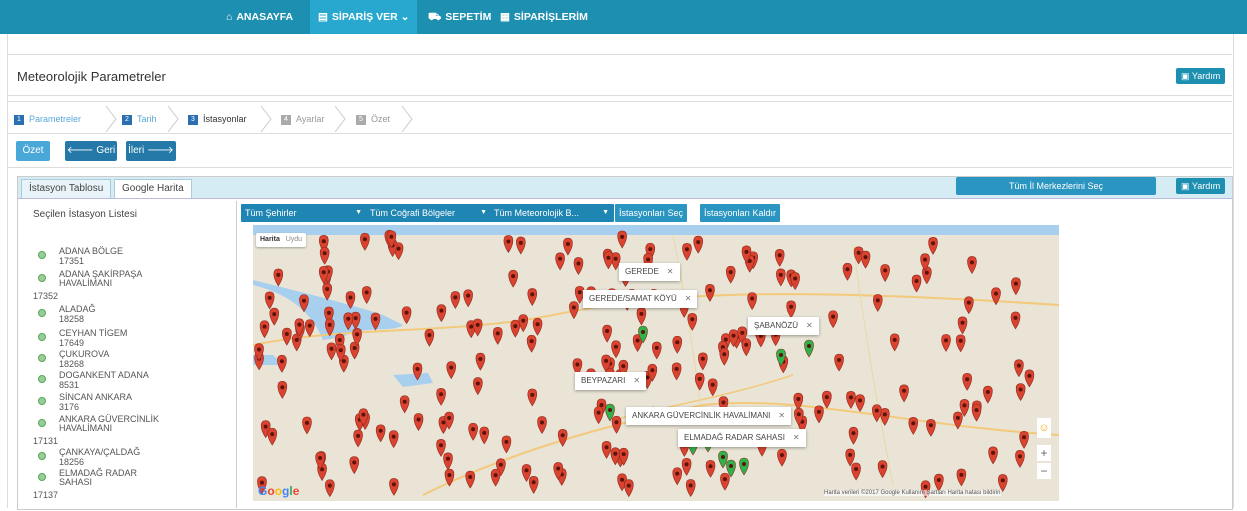 The width and height of the screenshot is (1247, 511). I want to click on map-info-window: ŞABANÖZÜ ✕, so click(783, 326).